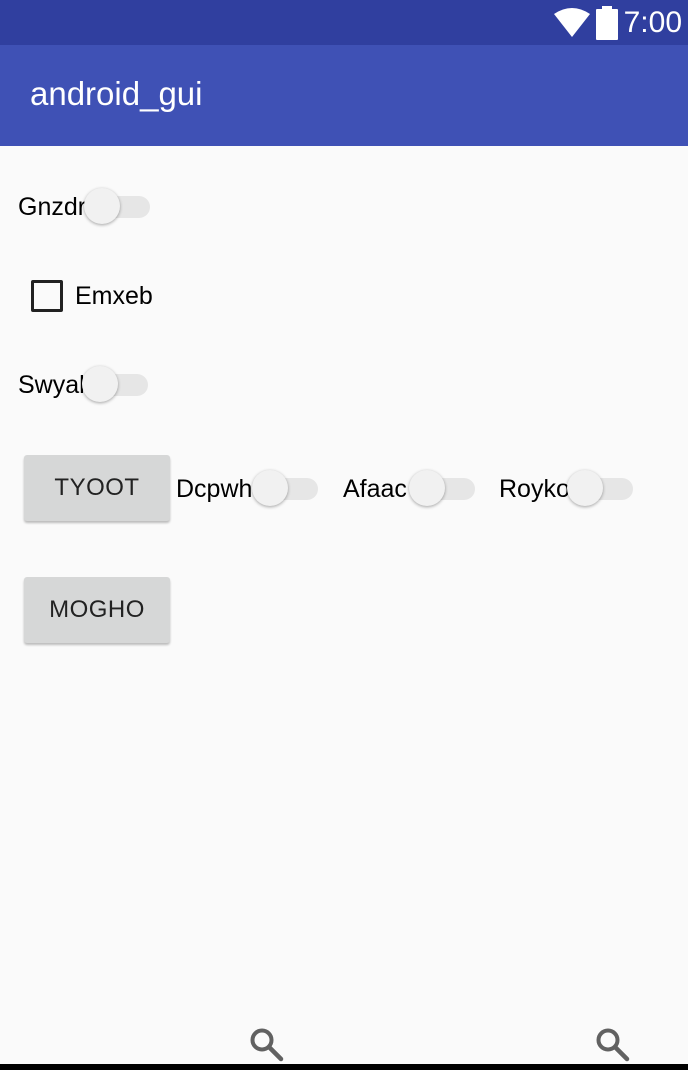  What do you see at coordinates (571, 22) in the screenshot?
I see `wifi-icon` at bounding box center [571, 22].